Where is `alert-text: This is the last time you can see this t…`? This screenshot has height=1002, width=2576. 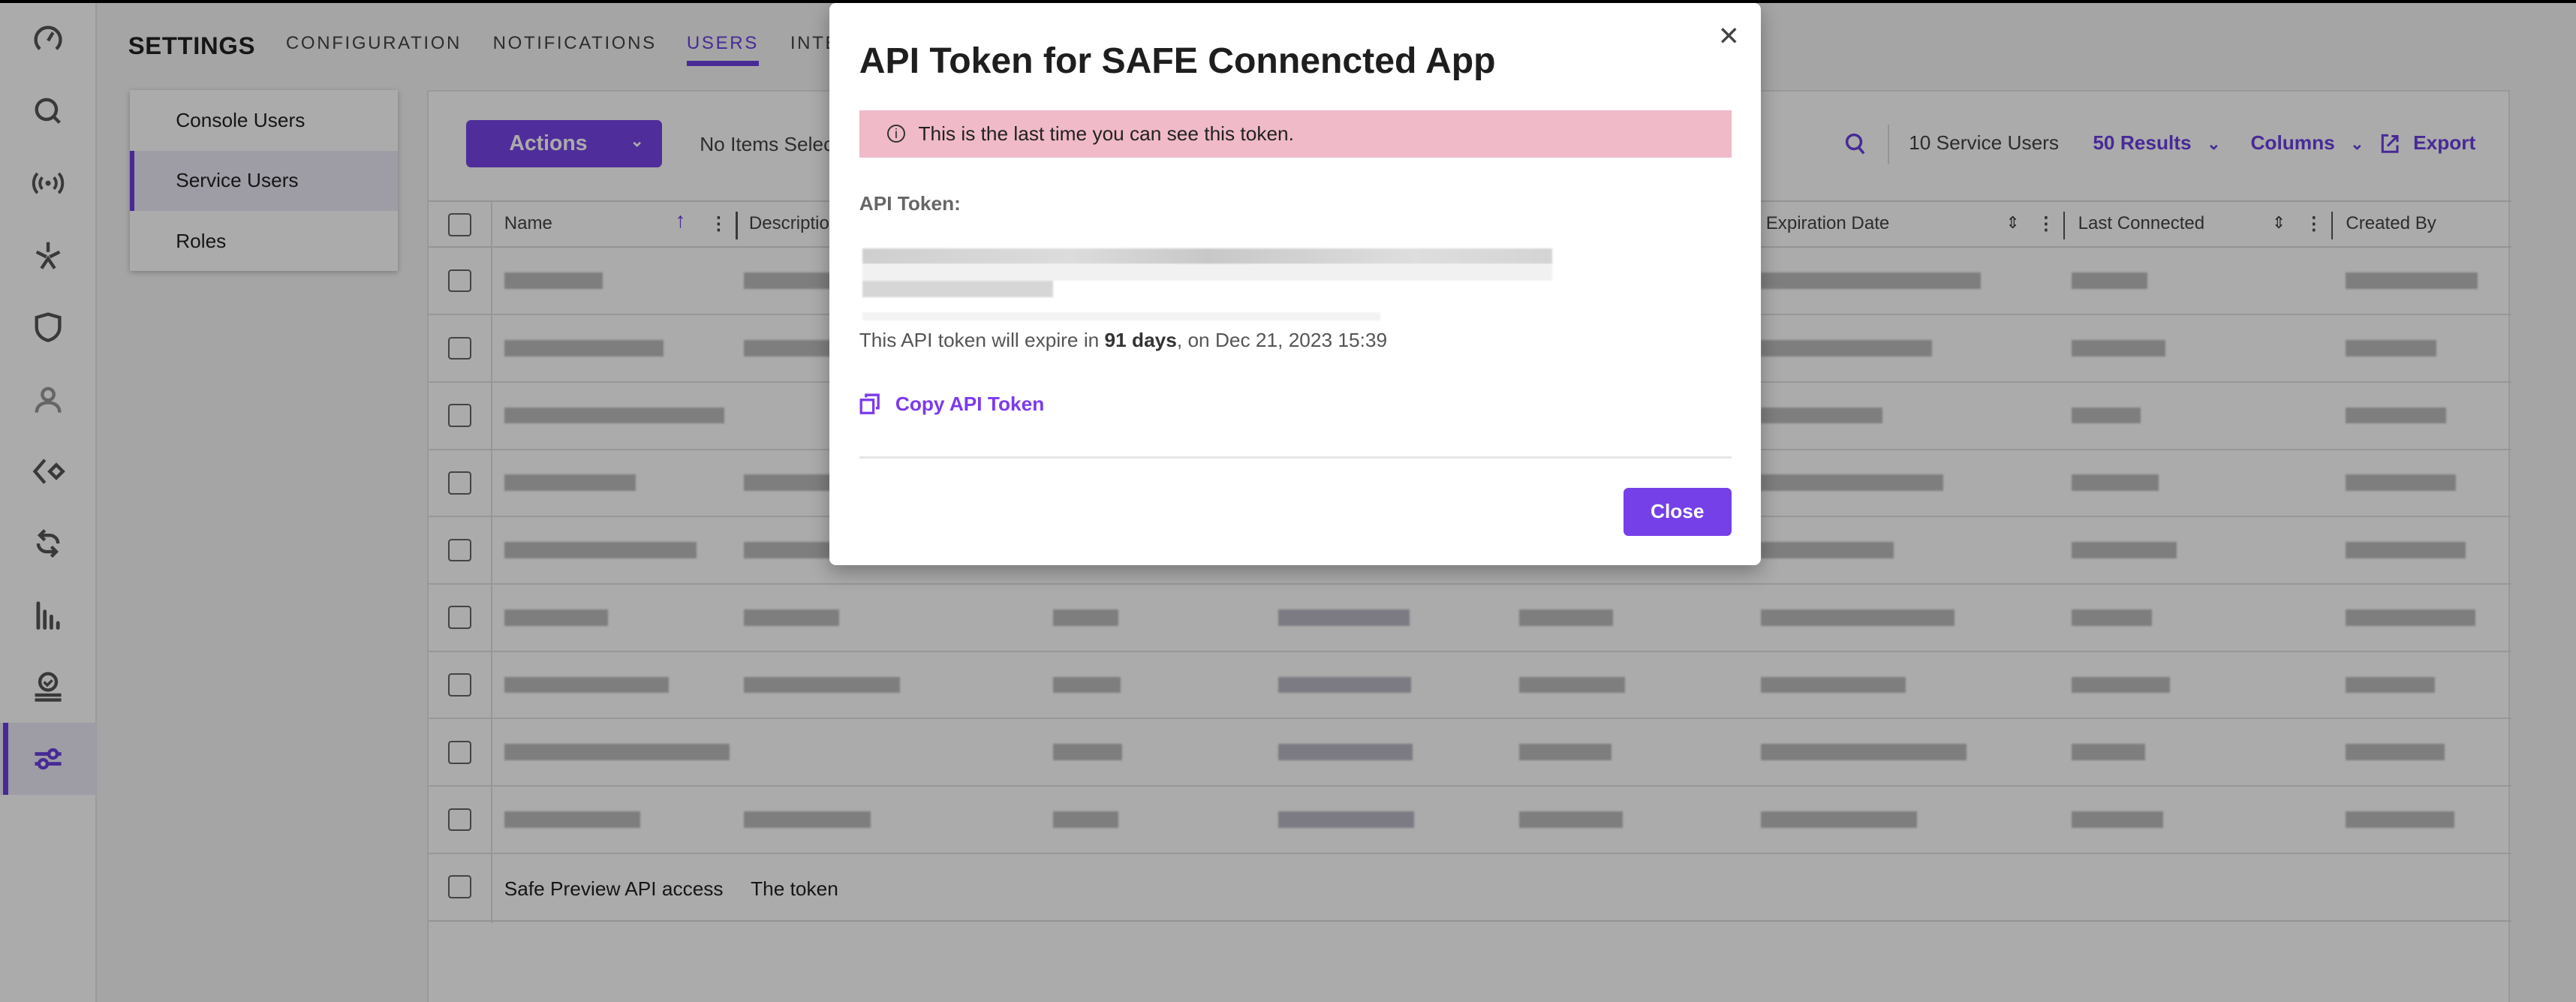
alert-text: This is the last time you can see this t… is located at coordinates (1106, 133).